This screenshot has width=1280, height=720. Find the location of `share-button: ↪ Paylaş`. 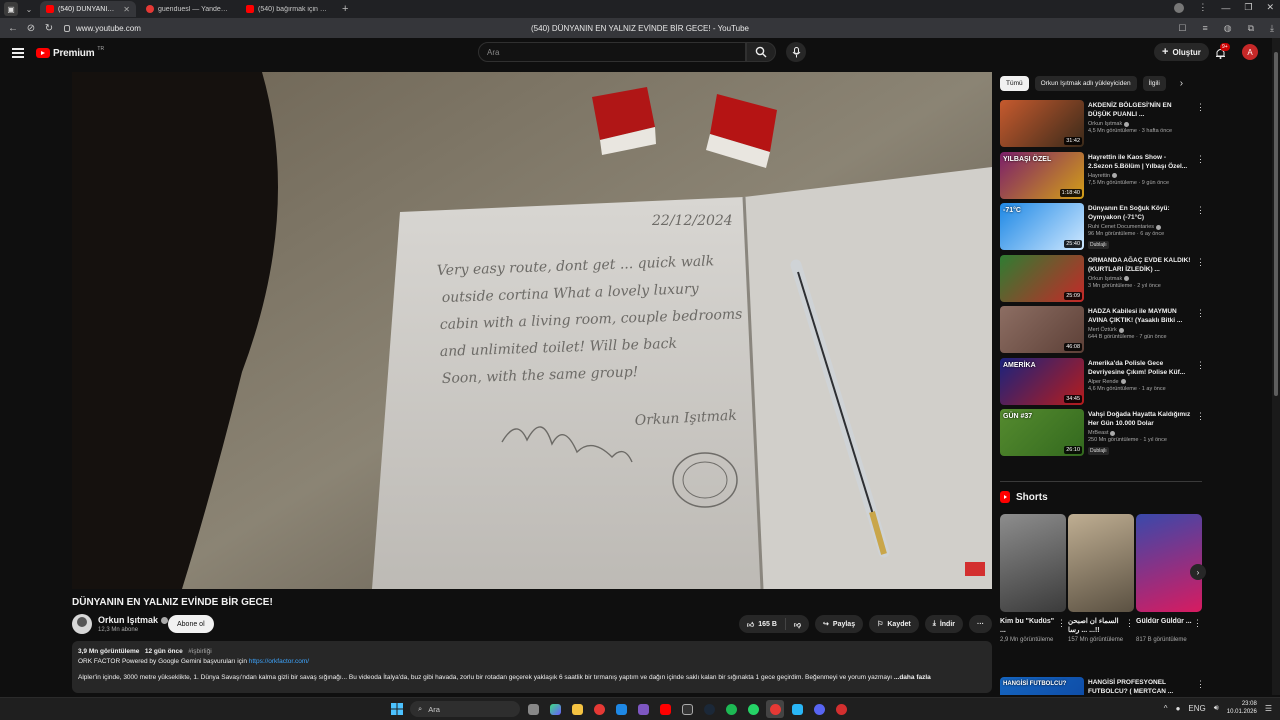

share-button: ↪ Paylaş is located at coordinates (839, 624).